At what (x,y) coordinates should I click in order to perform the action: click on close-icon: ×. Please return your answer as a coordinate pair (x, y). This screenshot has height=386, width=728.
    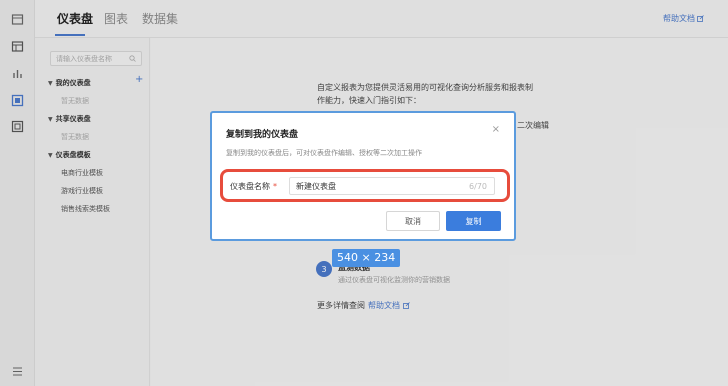
    Looking at the image, I should click on (496, 129).